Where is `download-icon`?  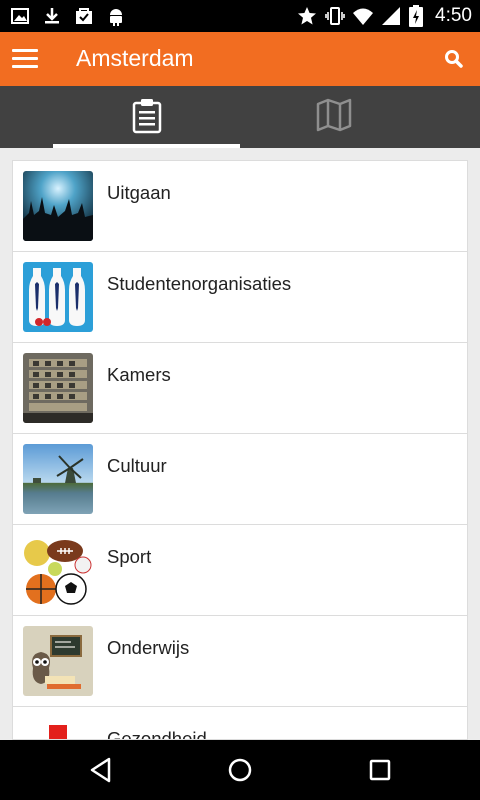 download-icon is located at coordinates (52, 16).